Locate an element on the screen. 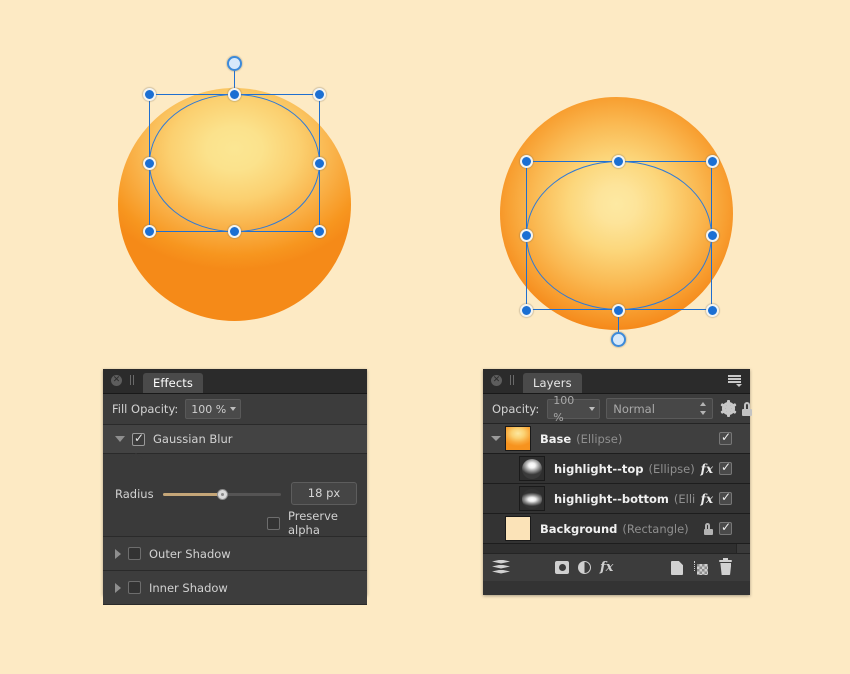 Image resolution: width=850 pixels, height=674 pixels. radius-row: Radius 18 px is located at coordinates (236, 493).